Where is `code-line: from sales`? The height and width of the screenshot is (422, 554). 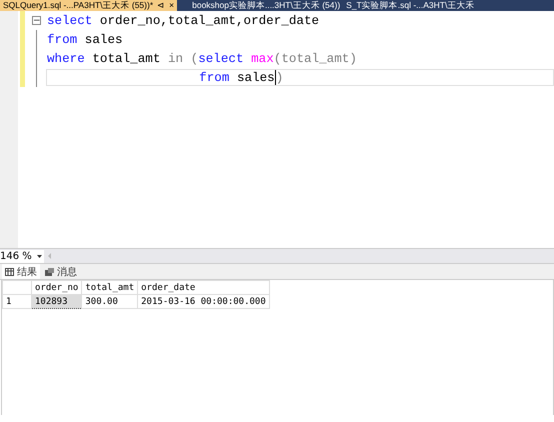 code-line: from sales is located at coordinates (85, 39).